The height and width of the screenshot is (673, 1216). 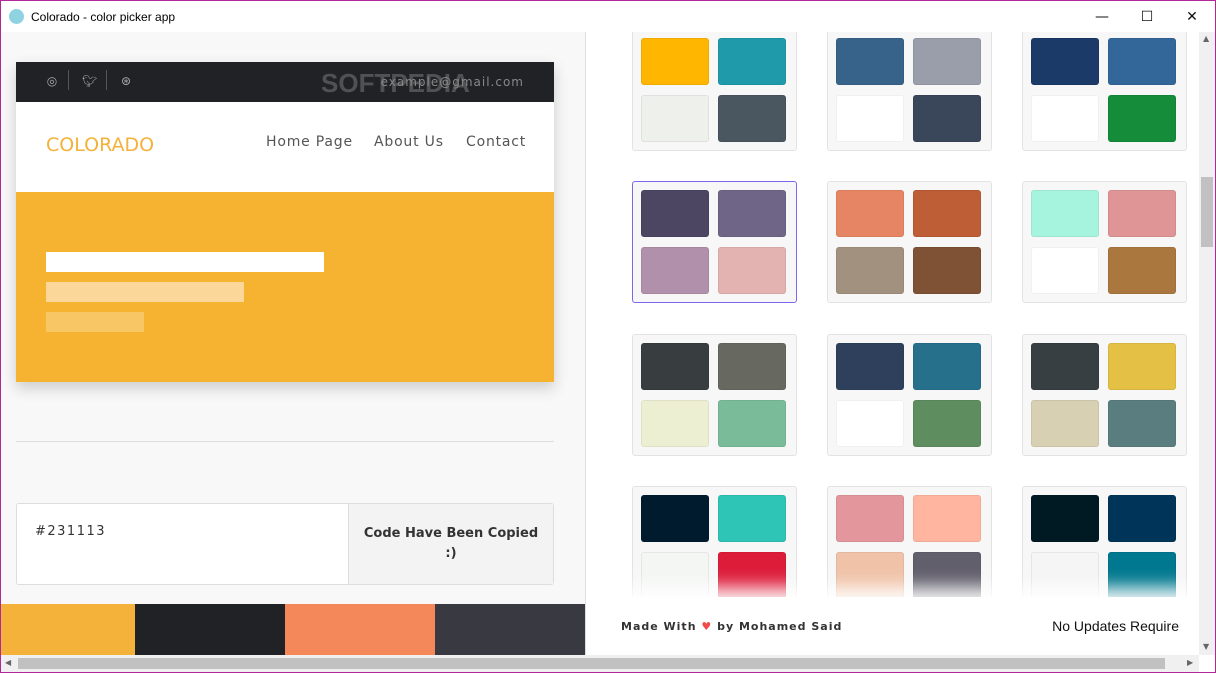 What do you see at coordinates (309, 142) in the screenshot?
I see `nav-home: Home Page` at bounding box center [309, 142].